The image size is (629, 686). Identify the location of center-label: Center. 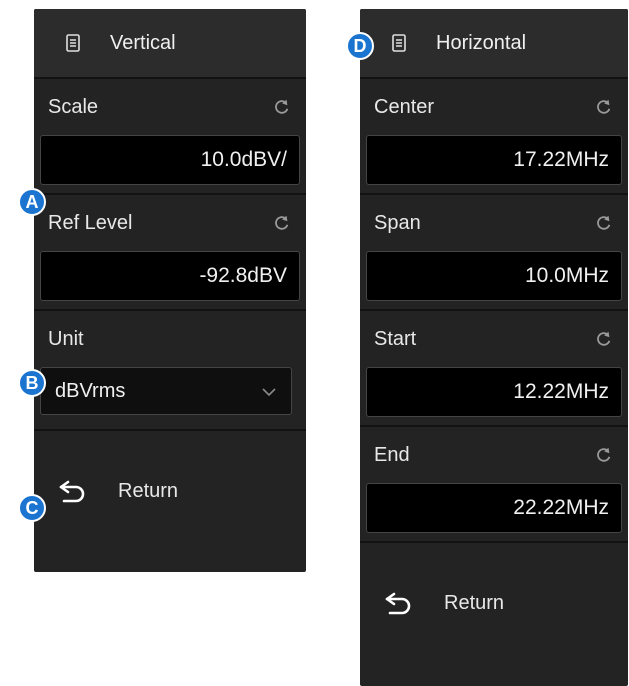
(404, 106).